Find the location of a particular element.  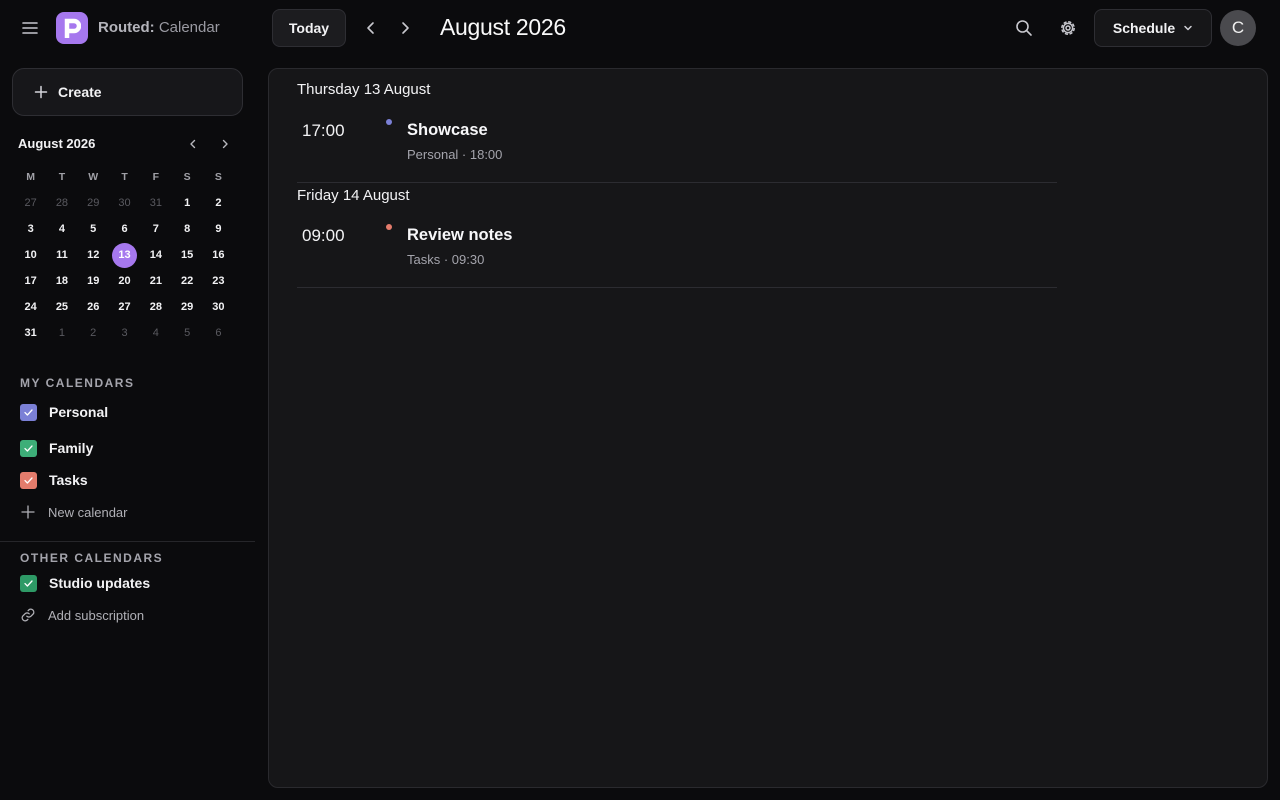

mini-calendar-week-row: 24 25 26 27 28 29 30 is located at coordinates (124, 307).